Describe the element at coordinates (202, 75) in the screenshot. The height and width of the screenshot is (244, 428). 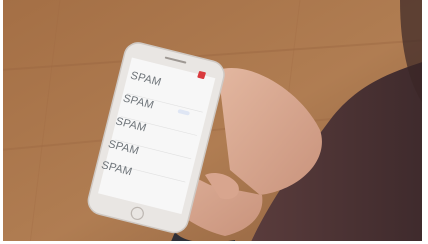
I see `compose-button` at that location.